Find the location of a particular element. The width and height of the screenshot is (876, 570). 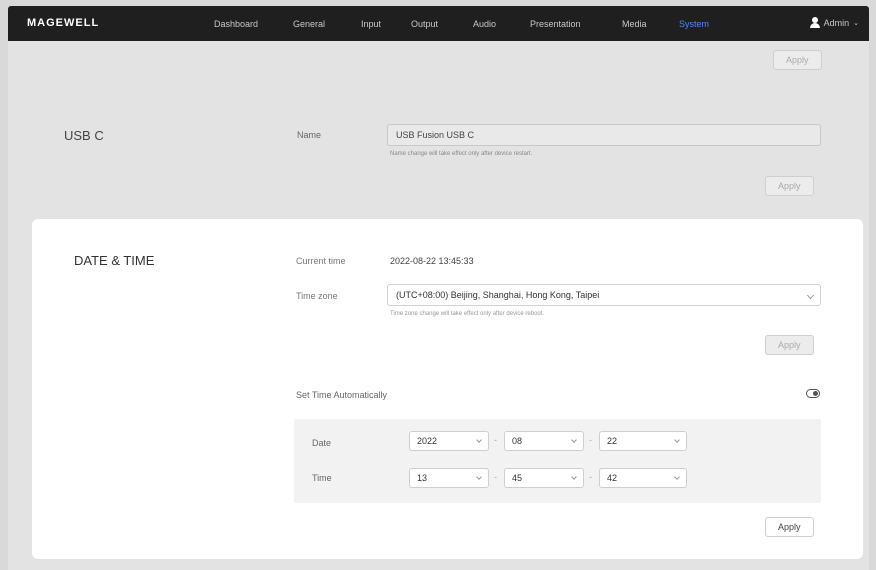

nav-presentation: Presentation is located at coordinates (555, 24).